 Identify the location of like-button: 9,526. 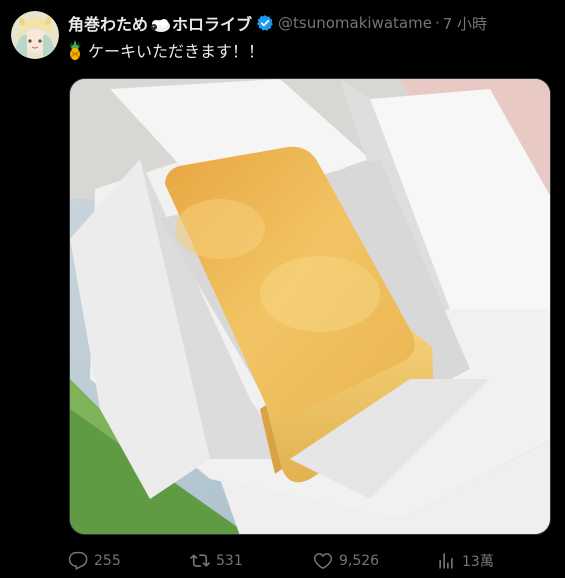
(374, 561).